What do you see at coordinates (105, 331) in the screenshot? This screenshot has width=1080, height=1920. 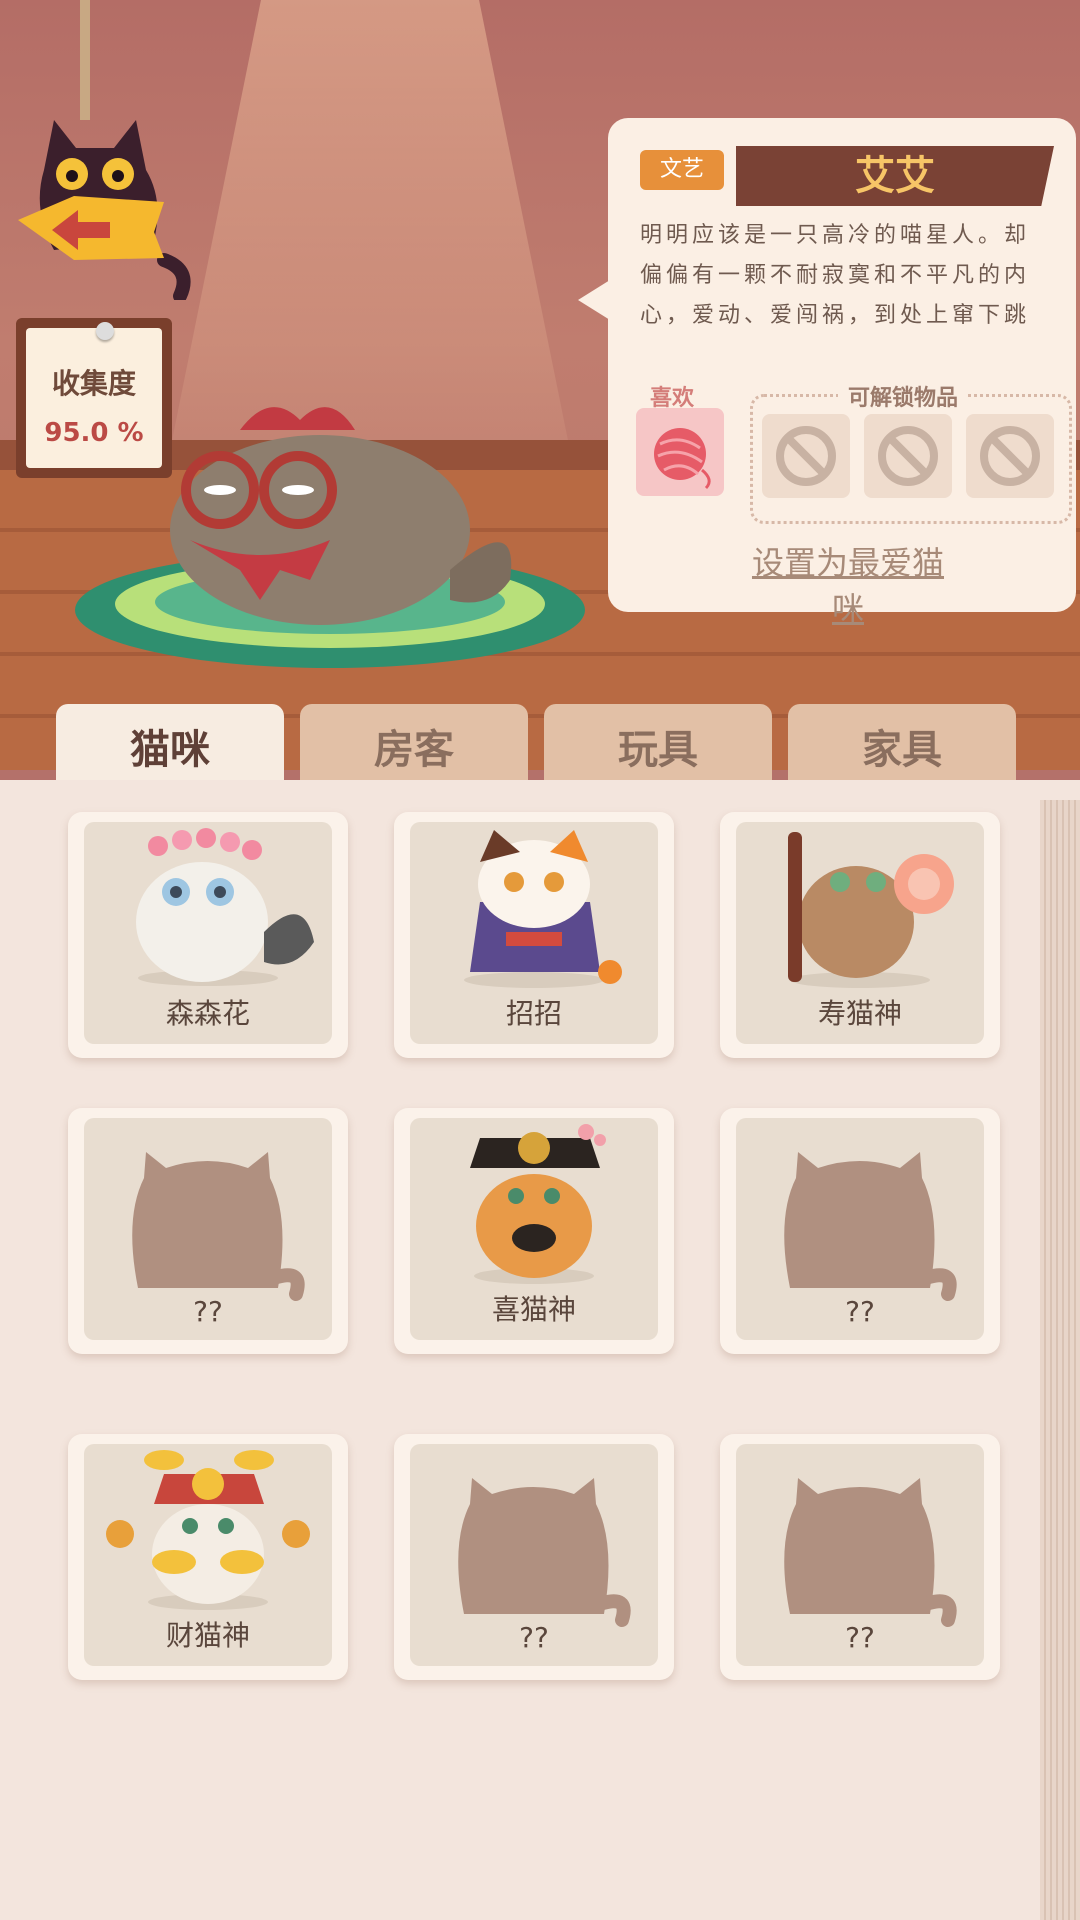 I see `pin-icon` at bounding box center [105, 331].